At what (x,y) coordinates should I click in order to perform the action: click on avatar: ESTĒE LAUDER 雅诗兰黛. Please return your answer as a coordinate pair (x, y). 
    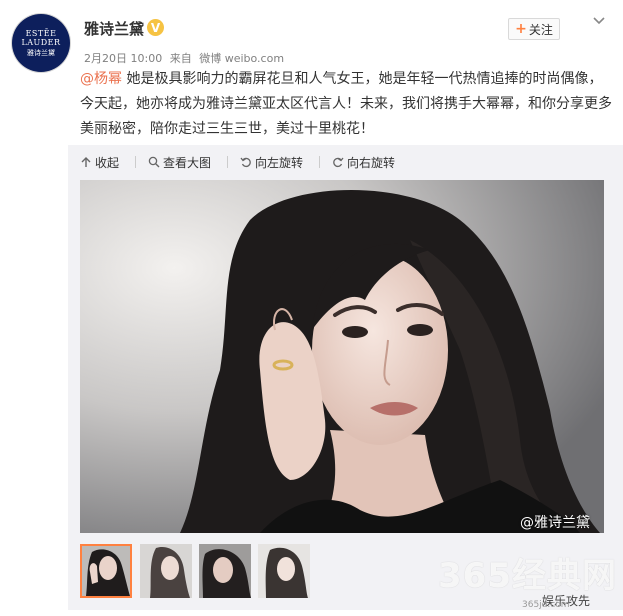
    Looking at the image, I should click on (41, 43).